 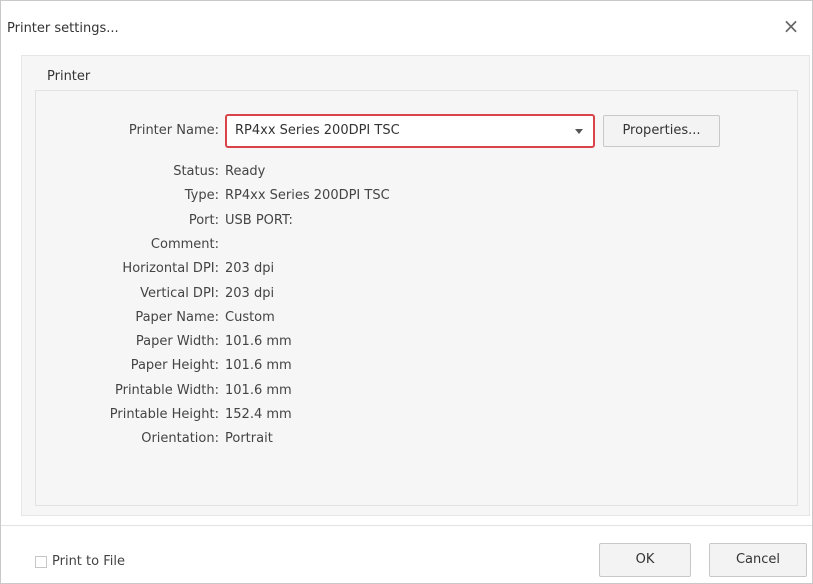 What do you see at coordinates (249, 438) in the screenshot?
I see `detail-value: Portrait` at bounding box center [249, 438].